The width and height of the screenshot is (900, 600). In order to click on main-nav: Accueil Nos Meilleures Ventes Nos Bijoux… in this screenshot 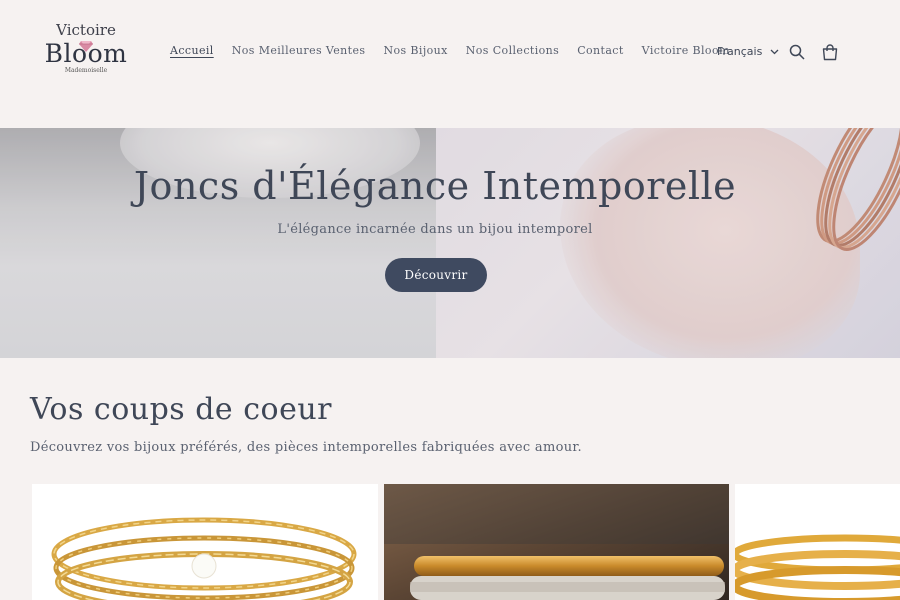, I will do `click(459, 50)`.